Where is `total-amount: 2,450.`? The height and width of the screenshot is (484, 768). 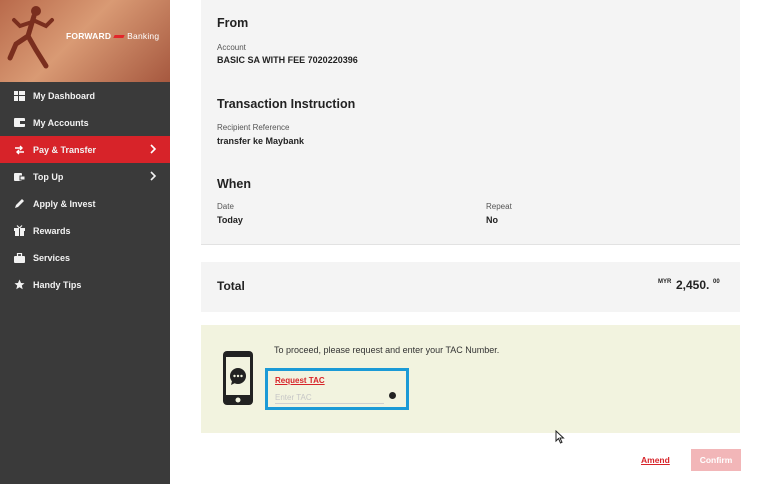 total-amount: 2,450. is located at coordinates (693, 285).